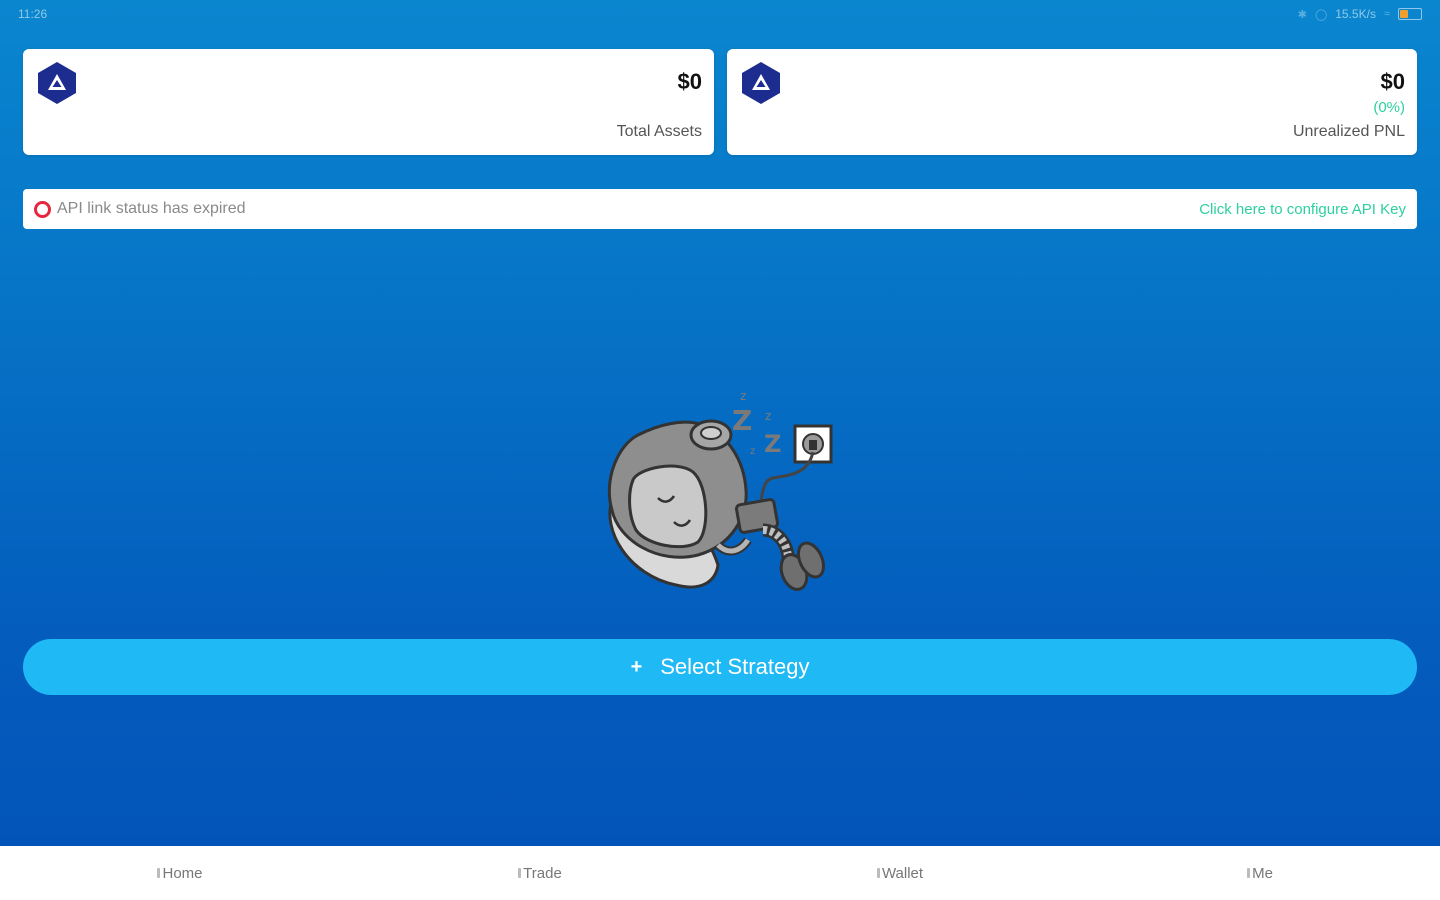 The image size is (1440, 900). What do you see at coordinates (151, 208) in the screenshot?
I see `api-status-text: API link status has expired` at bounding box center [151, 208].